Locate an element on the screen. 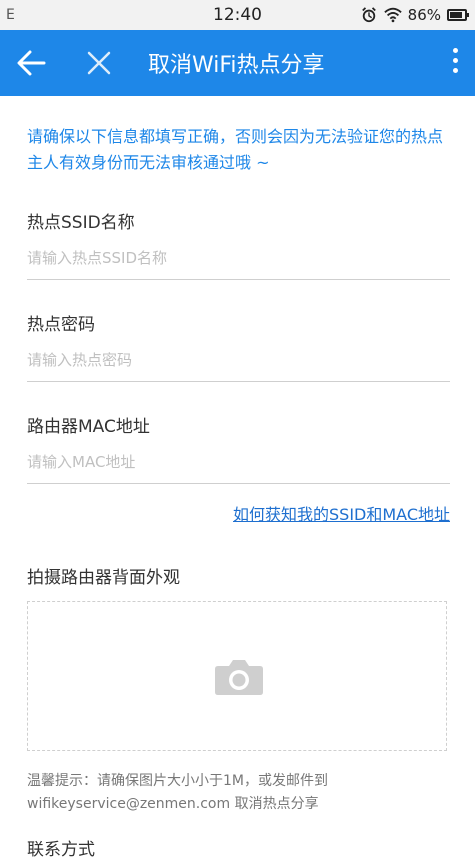  ssid-label: 热点SSID名称 is located at coordinates (81, 223).